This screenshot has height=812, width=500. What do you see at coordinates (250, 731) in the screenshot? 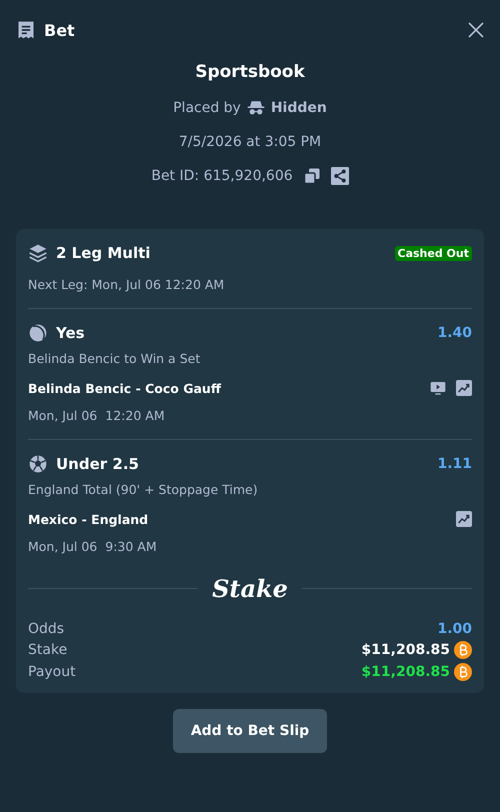
I see `add-to-bet-slip-button: Add to Bet Slip` at bounding box center [250, 731].